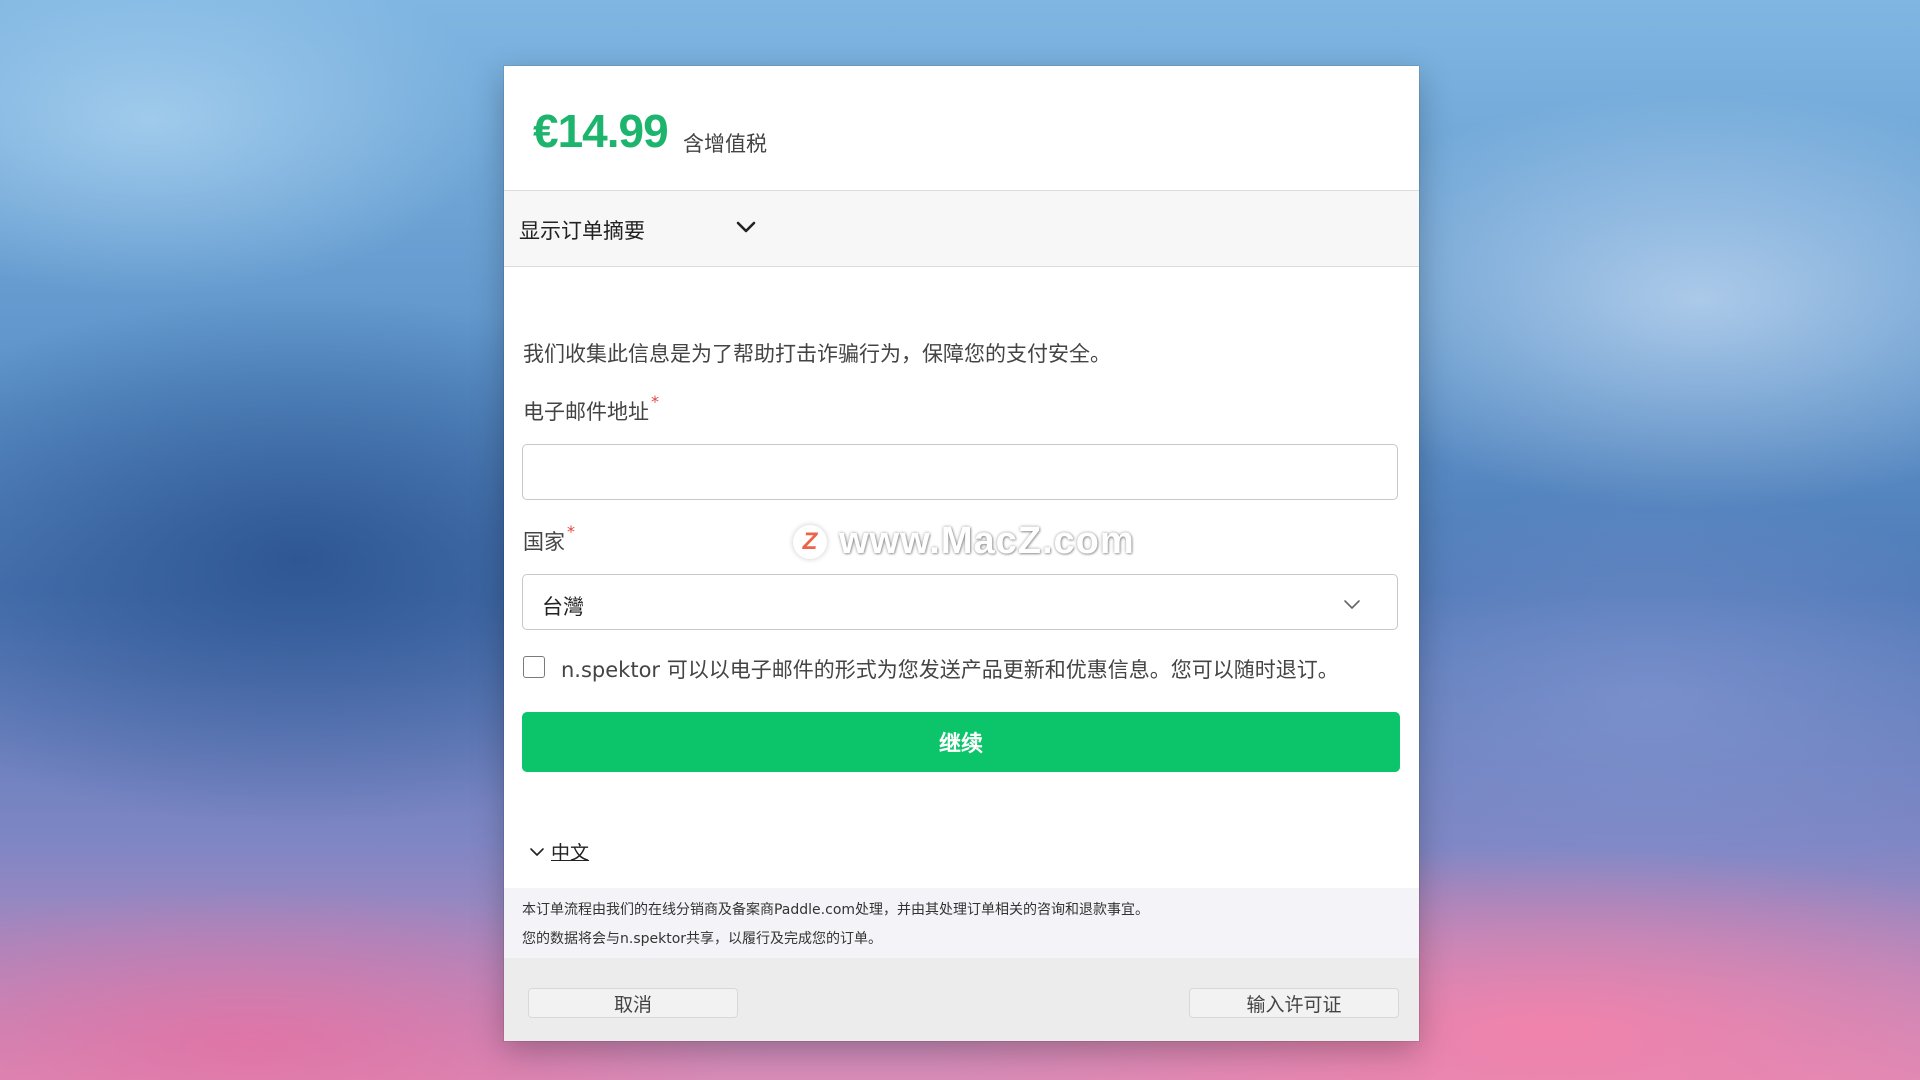 Image resolution: width=1920 pixels, height=1080 pixels. I want to click on country-label-text: 国家, so click(544, 542).